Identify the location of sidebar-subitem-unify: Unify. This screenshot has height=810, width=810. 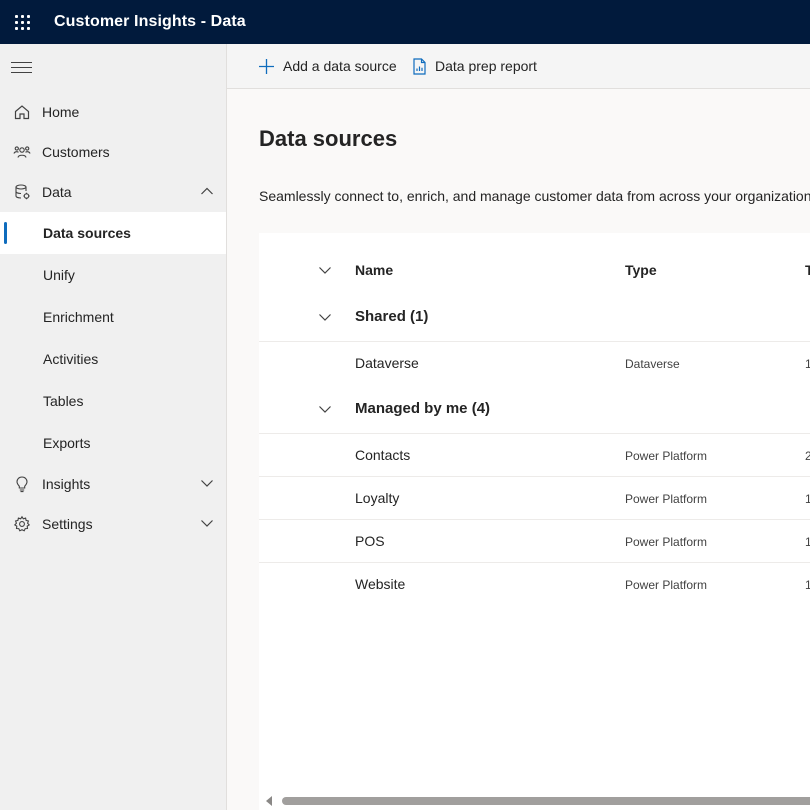
(113, 275).